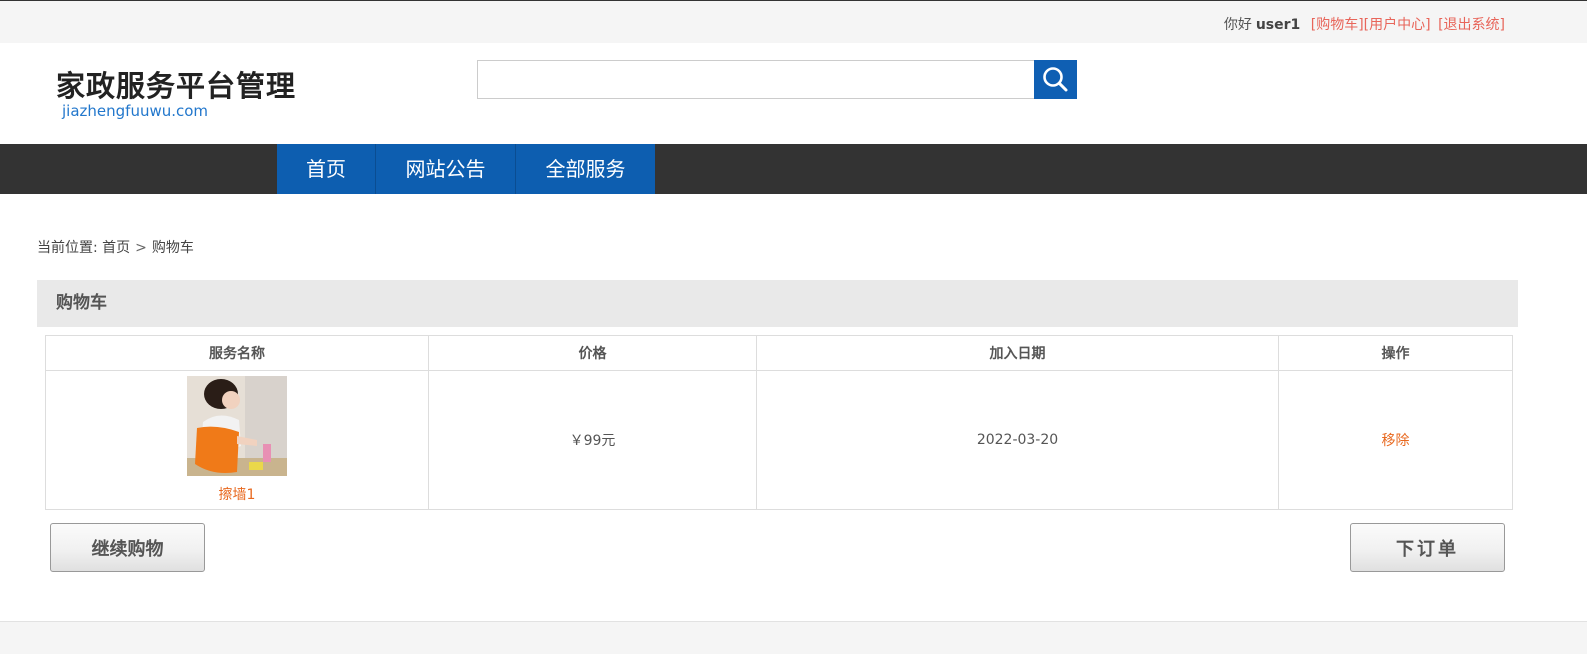 Image resolution: width=1587 pixels, height=654 pixels. I want to click on footer, so click(793, 637).